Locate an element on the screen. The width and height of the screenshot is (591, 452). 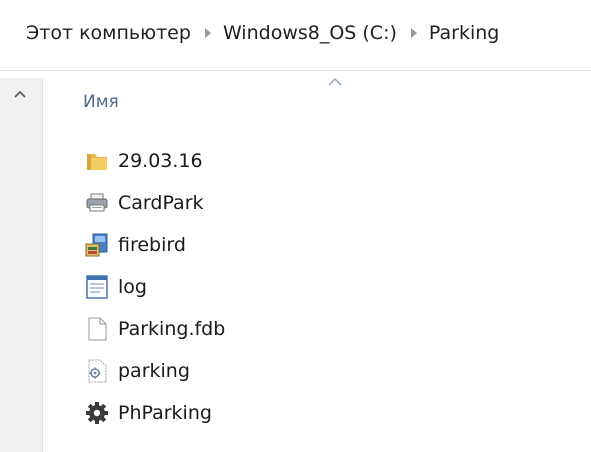
printer-icon is located at coordinates (97, 203).